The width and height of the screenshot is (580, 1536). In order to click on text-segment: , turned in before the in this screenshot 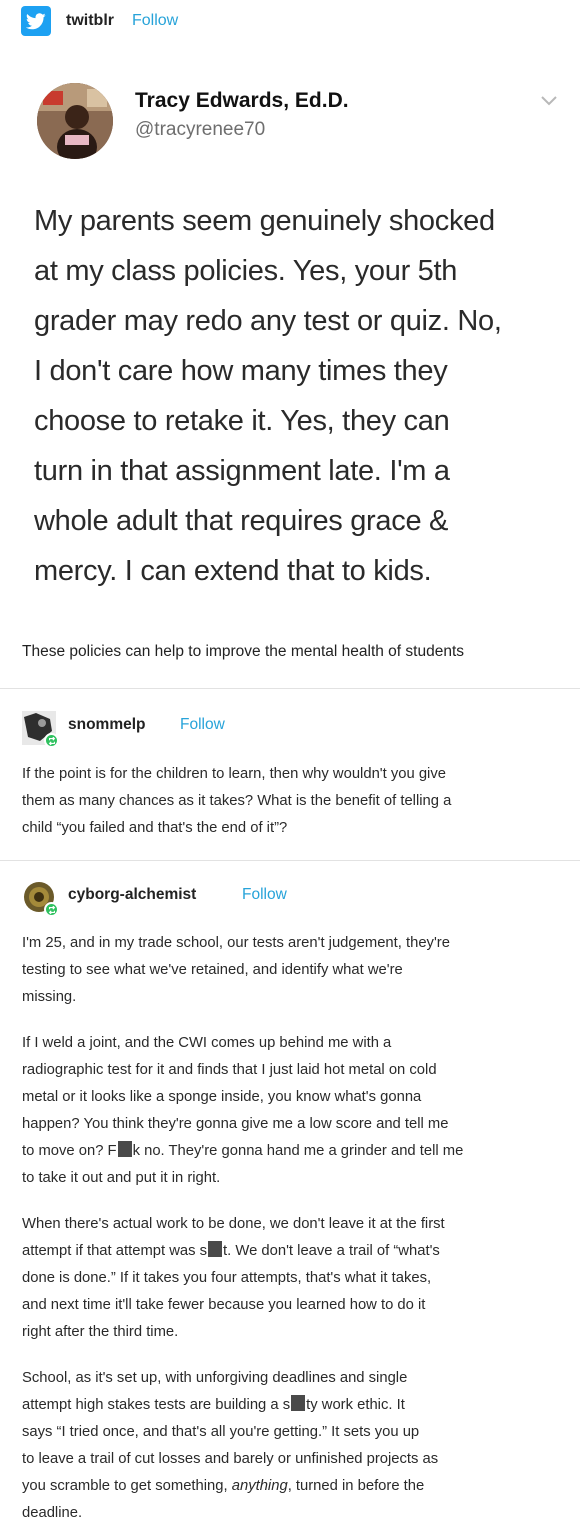, I will do `click(356, 1486)`.